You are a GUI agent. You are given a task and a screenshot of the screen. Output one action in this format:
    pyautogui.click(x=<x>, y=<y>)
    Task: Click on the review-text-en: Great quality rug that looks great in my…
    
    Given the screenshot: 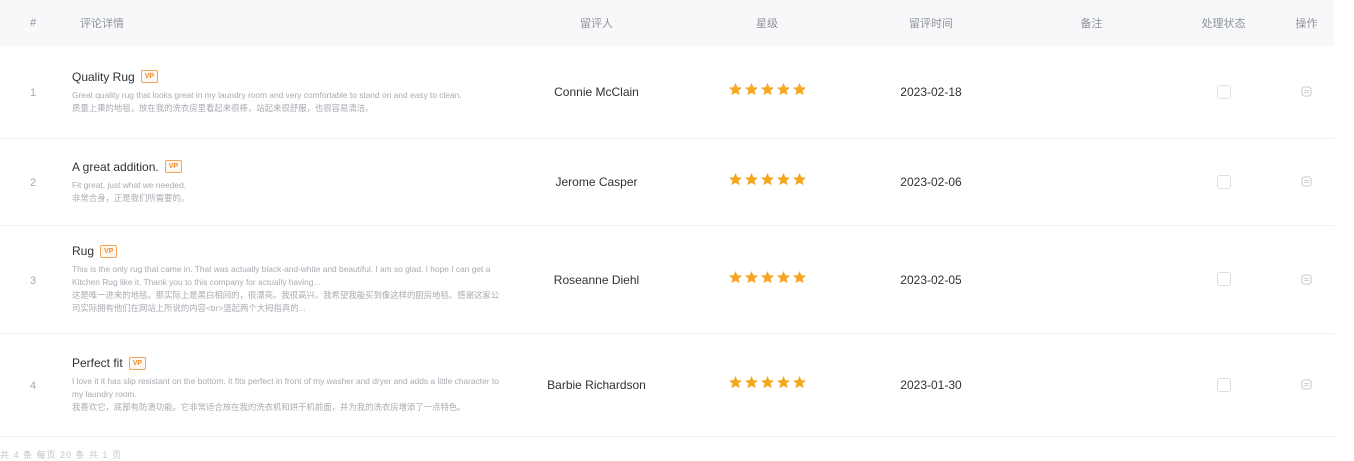 What is the action you would take?
    pyautogui.click(x=267, y=94)
    